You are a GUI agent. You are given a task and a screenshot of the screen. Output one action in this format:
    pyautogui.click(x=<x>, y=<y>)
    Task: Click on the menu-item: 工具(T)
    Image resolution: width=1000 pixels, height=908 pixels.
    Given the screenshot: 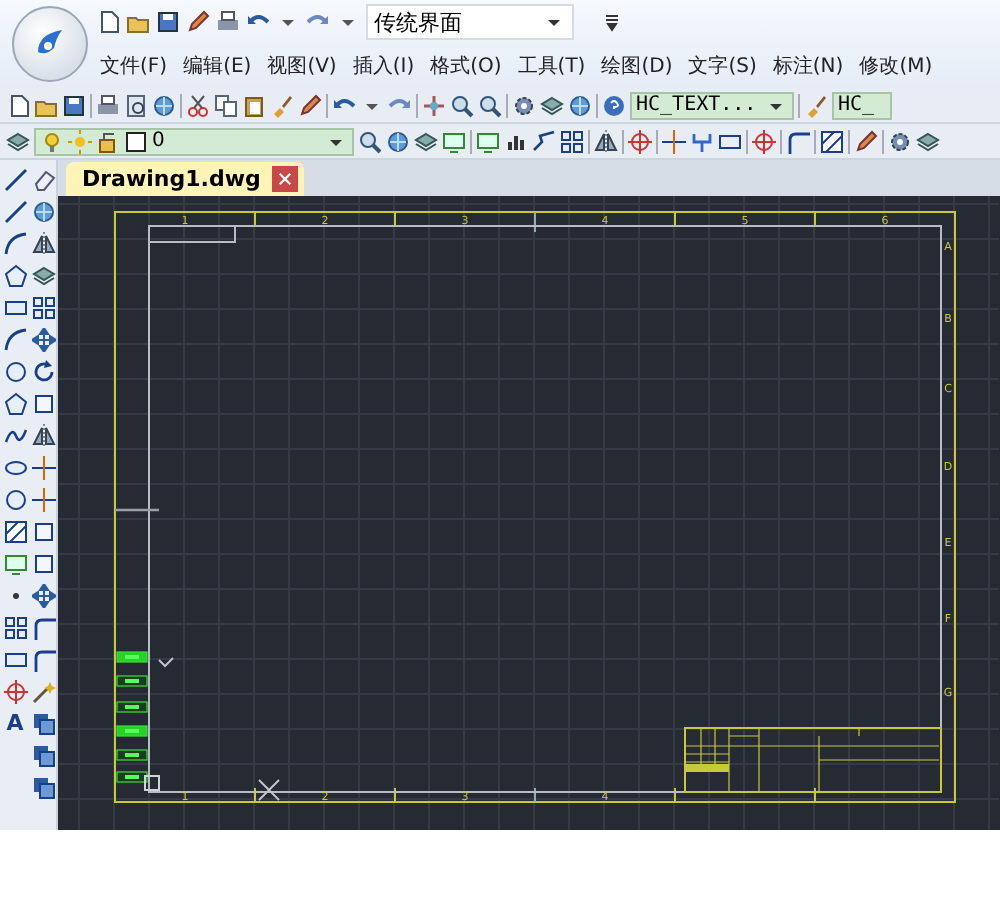 What is the action you would take?
    pyautogui.click(x=551, y=66)
    